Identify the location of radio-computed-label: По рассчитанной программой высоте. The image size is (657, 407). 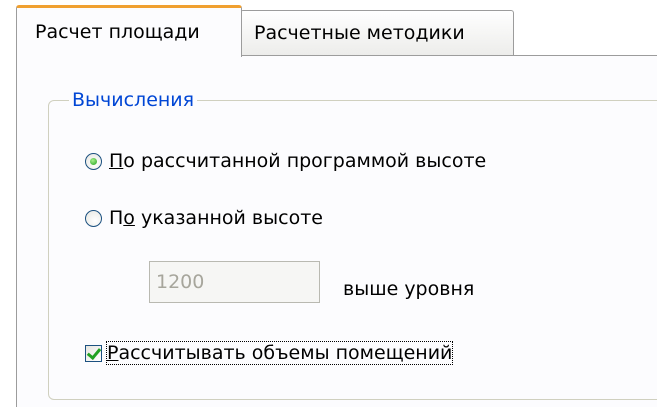
(298, 161).